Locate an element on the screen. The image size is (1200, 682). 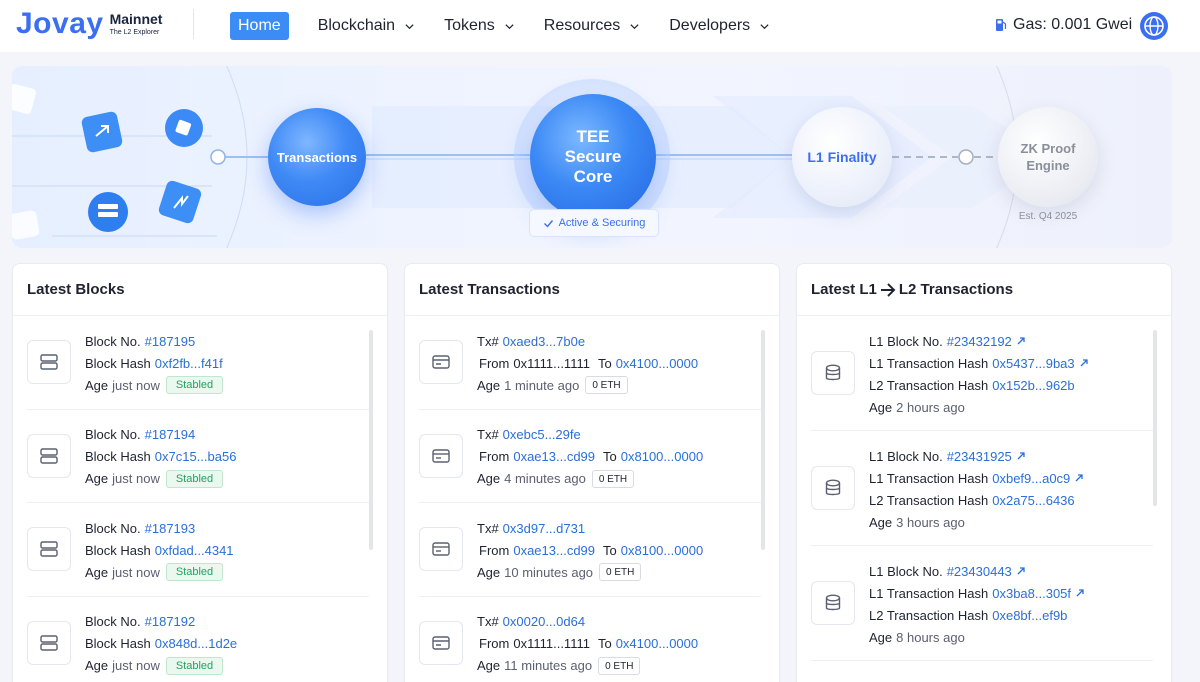
l1-hash-link: 0x3ba8...305f is located at coordinates (1031, 593).